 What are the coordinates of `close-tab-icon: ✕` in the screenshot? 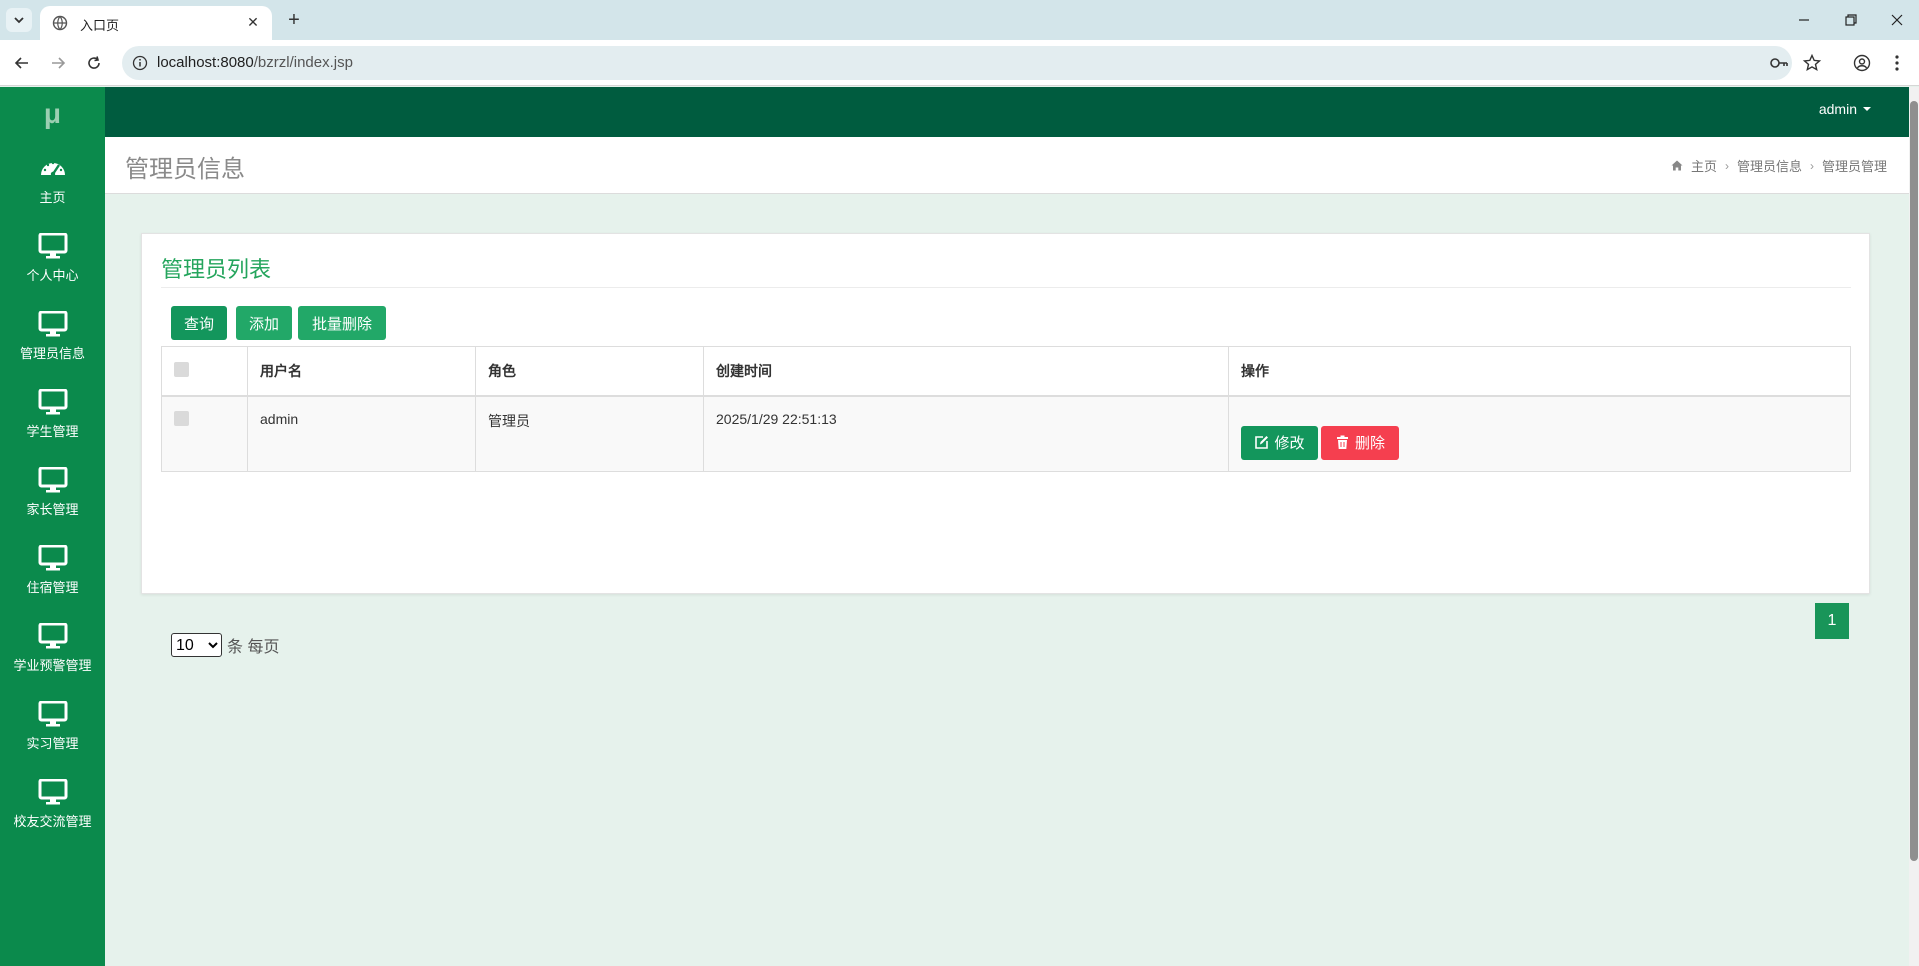 It's located at (253, 22).